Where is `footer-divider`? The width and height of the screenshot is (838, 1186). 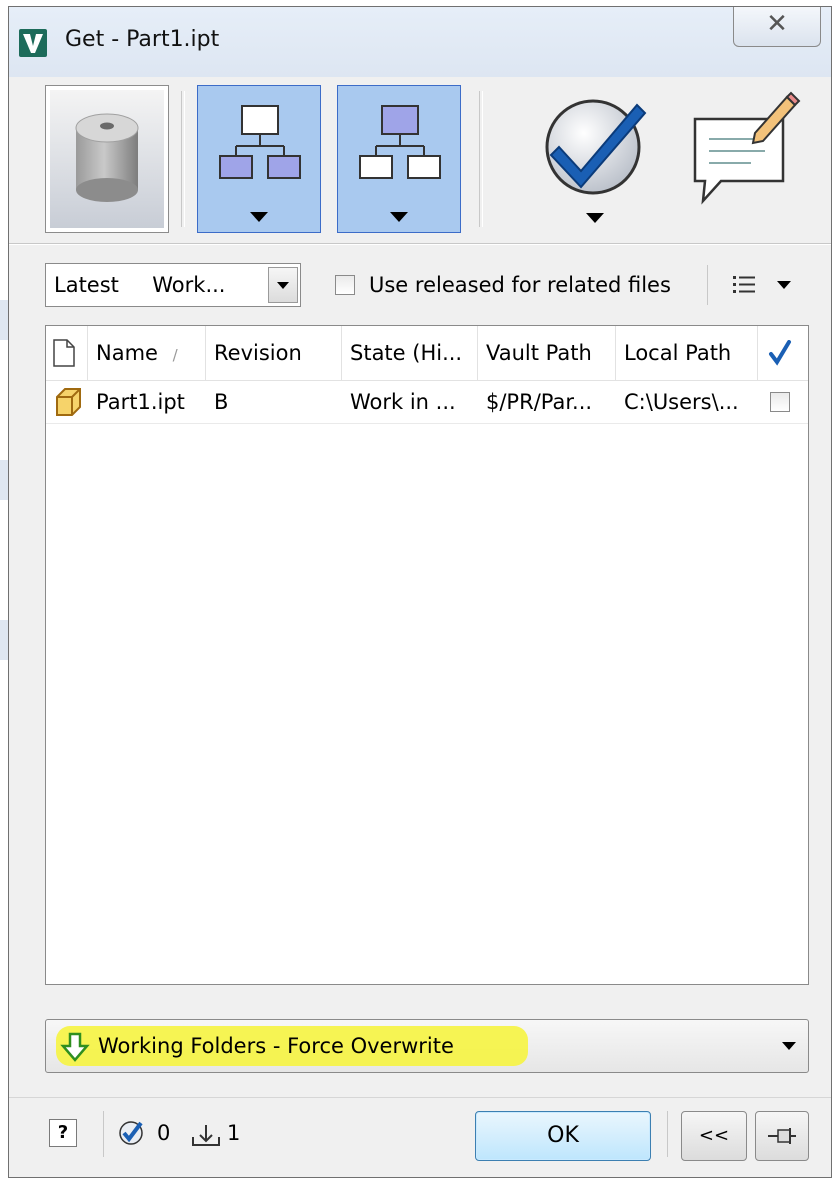 footer-divider is located at coordinates (420, 1097).